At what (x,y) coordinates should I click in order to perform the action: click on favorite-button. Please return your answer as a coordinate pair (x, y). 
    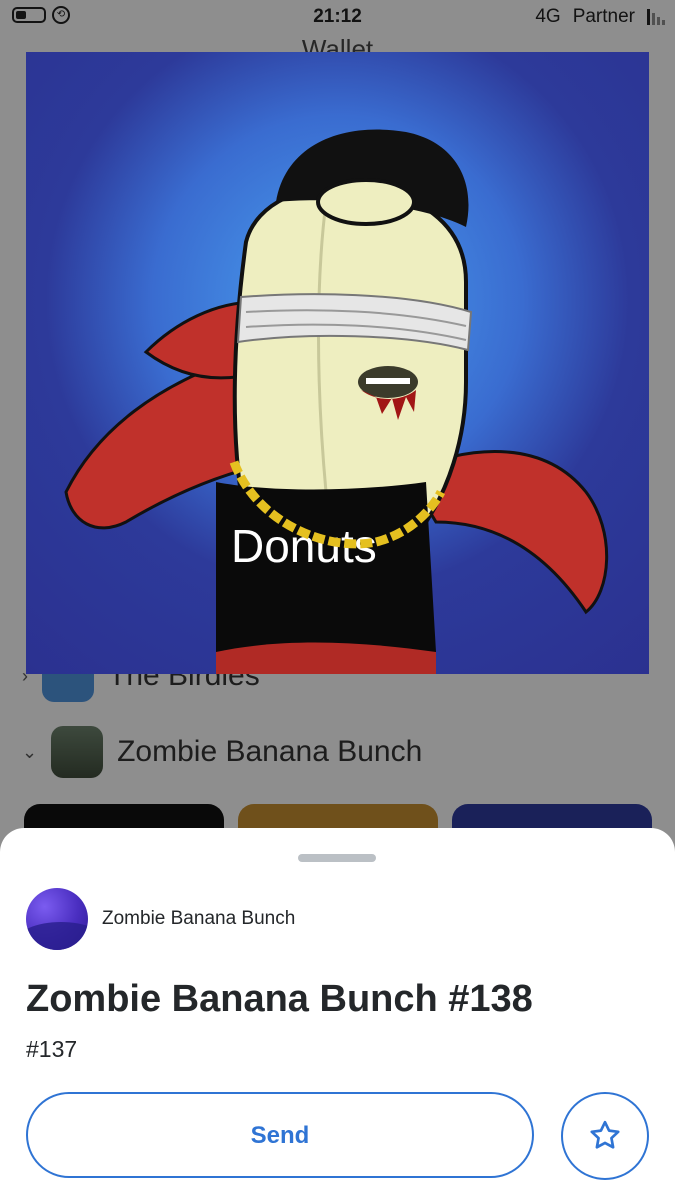
    Looking at the image, I should click on (605, 1136).